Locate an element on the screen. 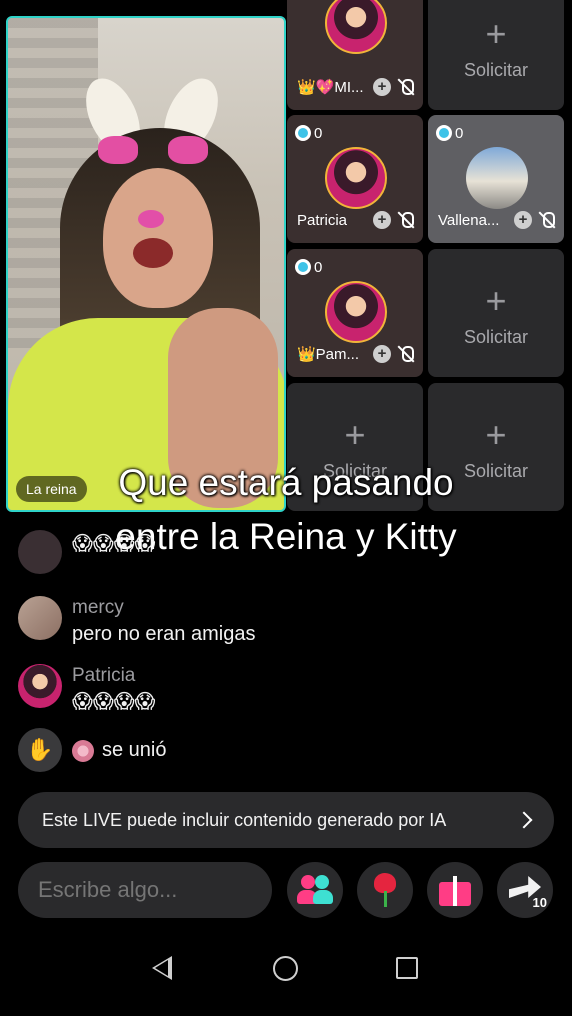 This screenshot has height=1016, width=572. system-nav-bar is located at coordinates (286, 968).